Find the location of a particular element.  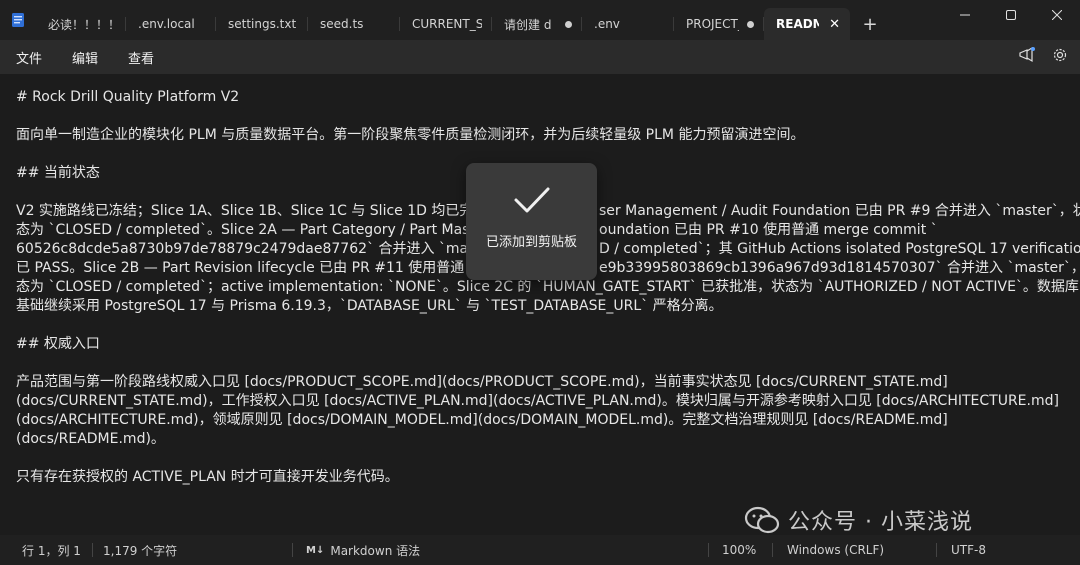

menu-edit: 编辑 is located at coordinates (84, 57).